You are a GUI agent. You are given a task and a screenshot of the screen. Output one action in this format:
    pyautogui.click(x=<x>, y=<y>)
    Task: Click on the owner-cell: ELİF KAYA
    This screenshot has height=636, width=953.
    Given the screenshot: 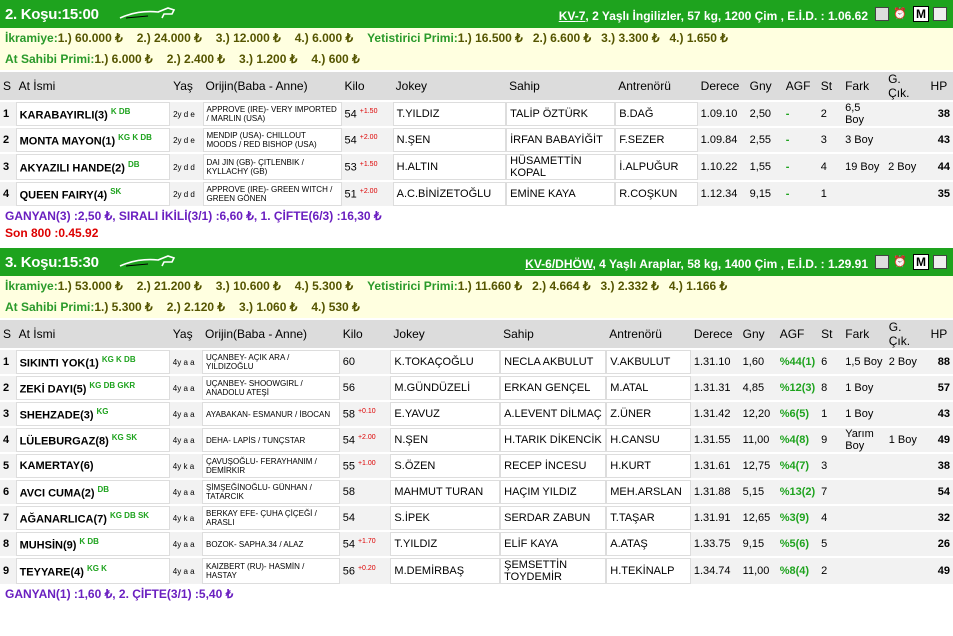 What is the action you would take?
    pyautogui.click(x=553, y=544)
    